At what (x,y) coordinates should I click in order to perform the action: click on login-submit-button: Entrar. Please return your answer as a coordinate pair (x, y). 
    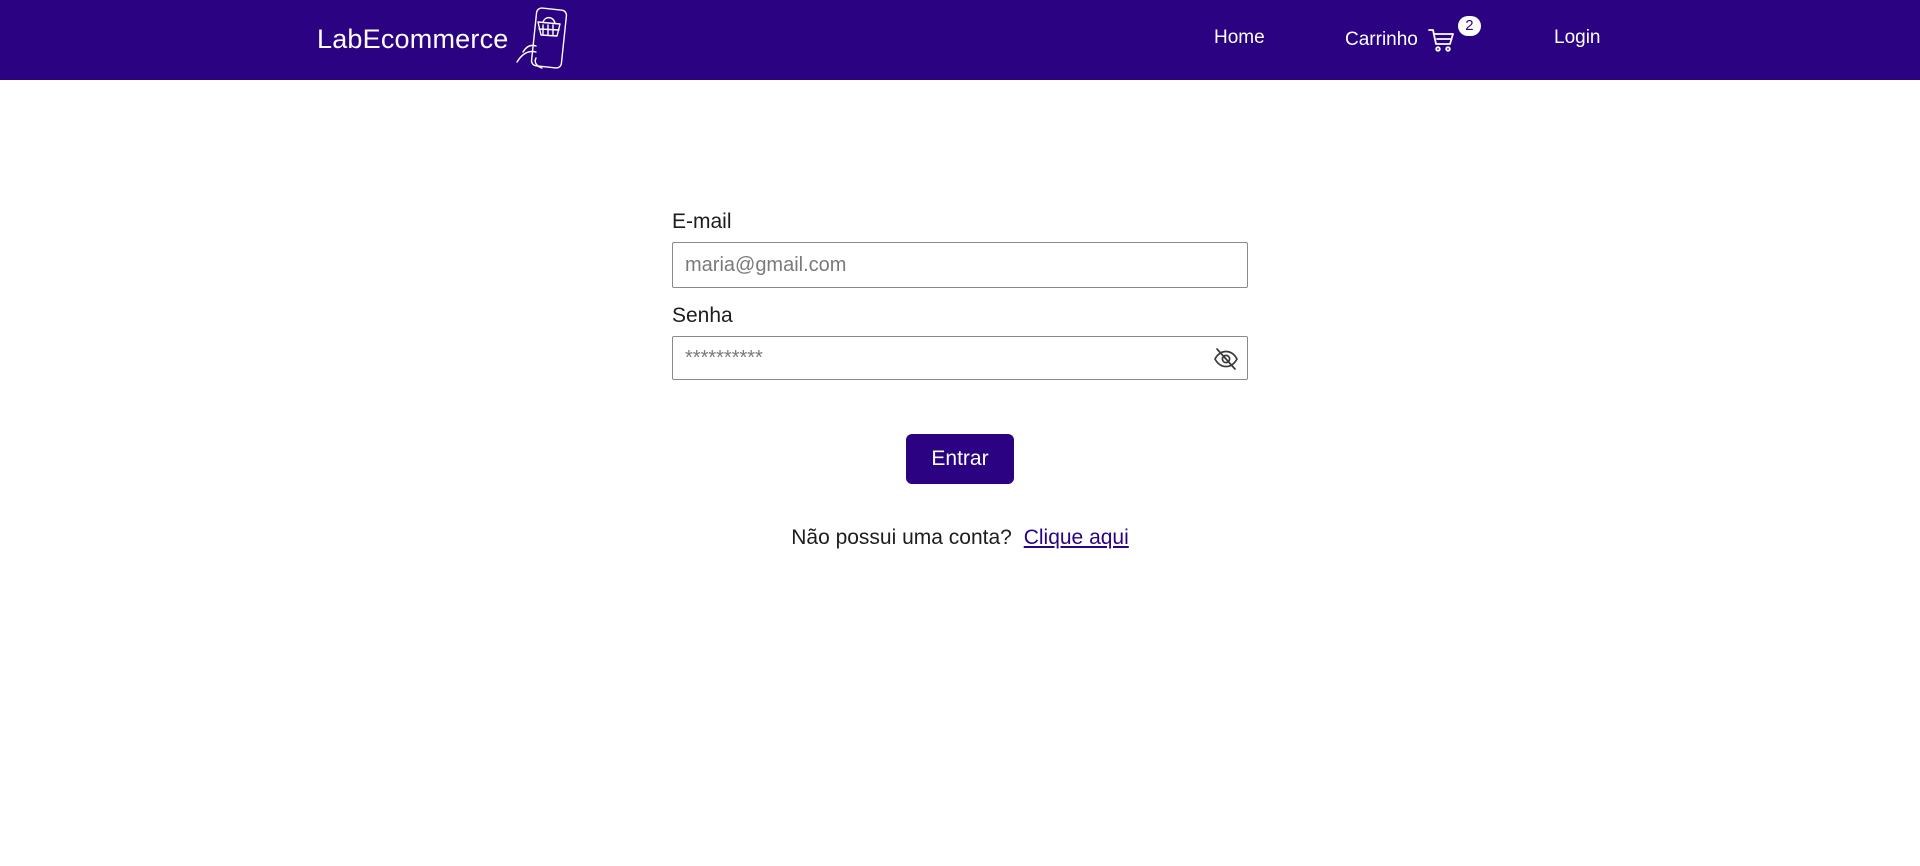
    Looking at the image, I should click on (960, 459).